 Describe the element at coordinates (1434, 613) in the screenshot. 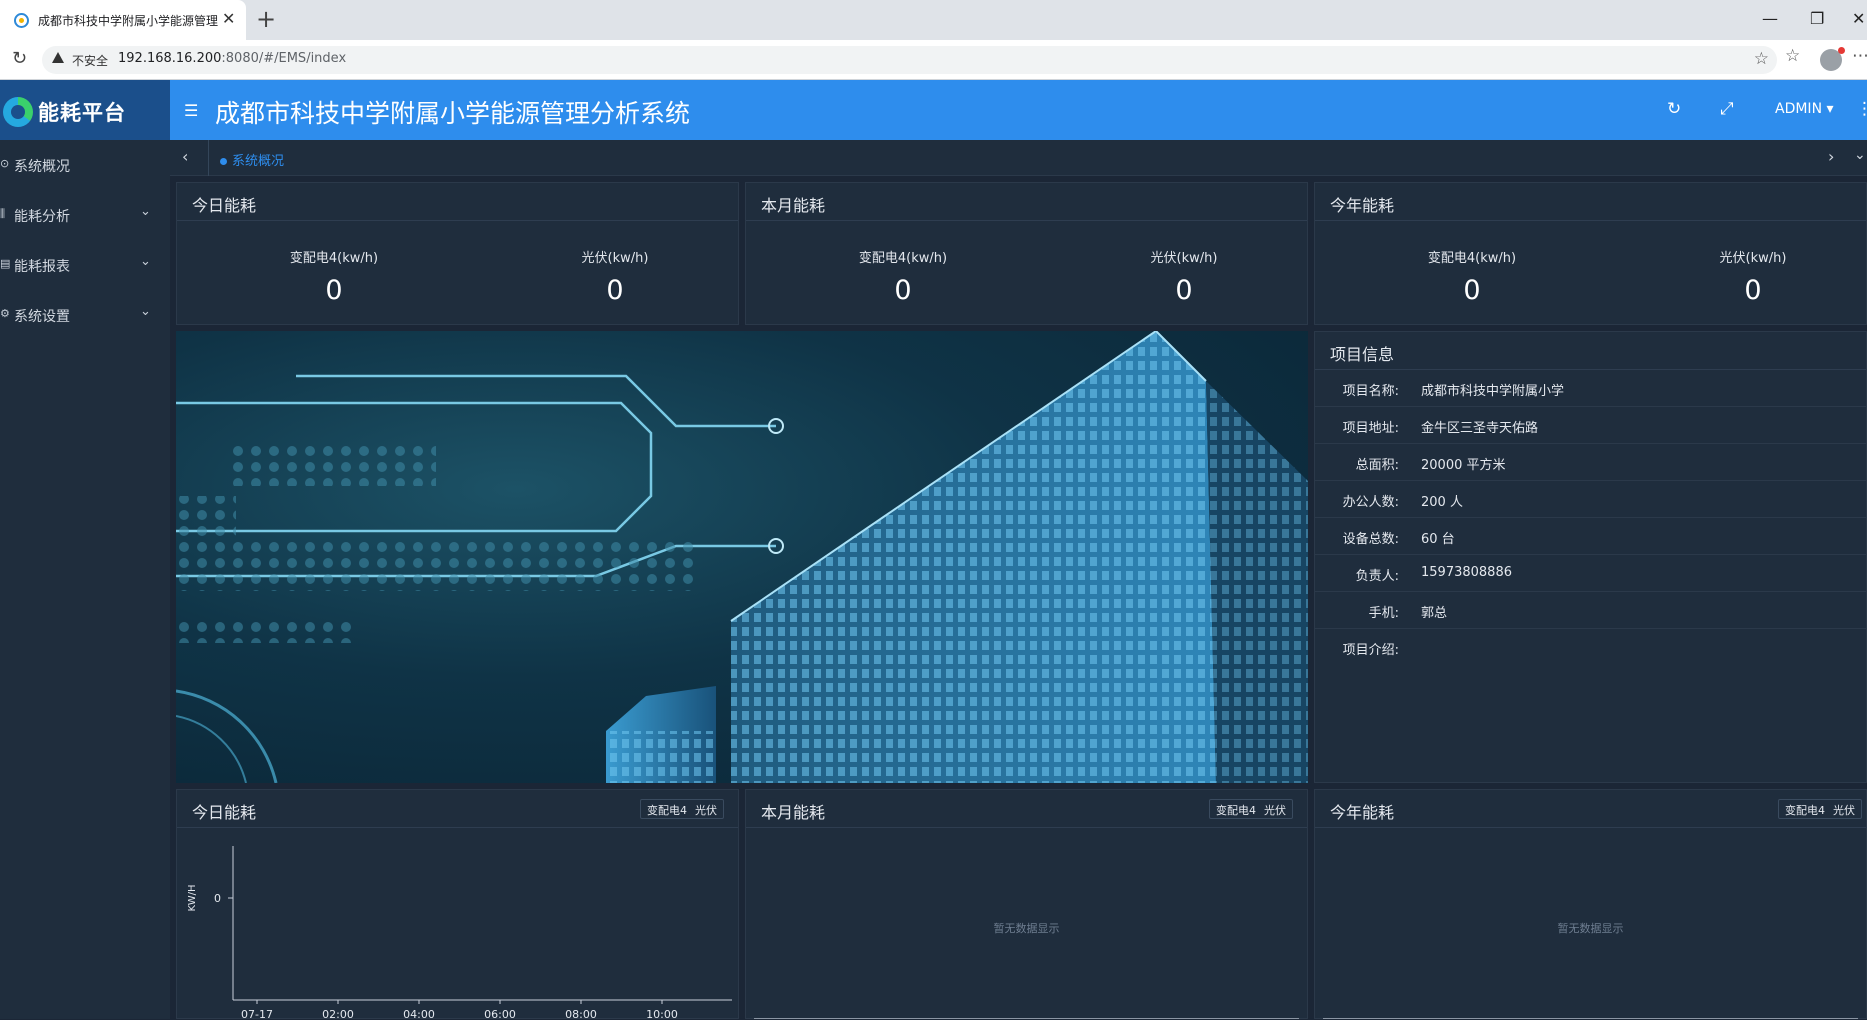

I see `info-value: 郭总` at that location.